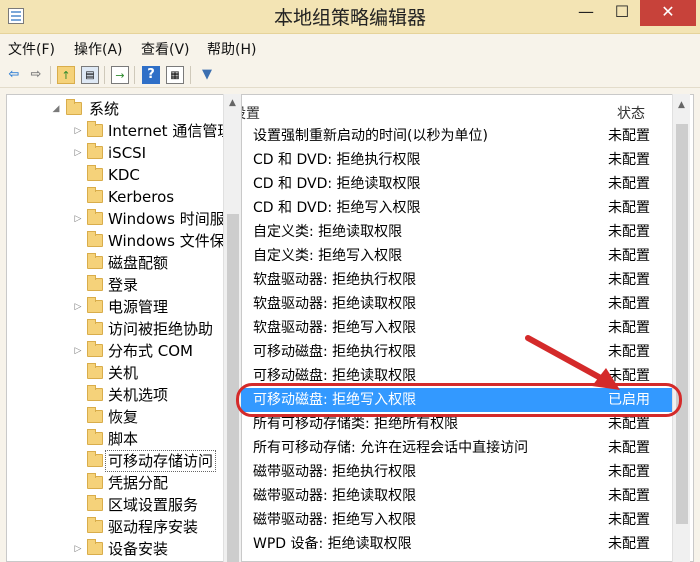 The height and width of the screenshot is (562, 700). Describe the element at coordinates (120, 241) in the screenshot. I see `tree-item: Windows 文件保护` at that location.